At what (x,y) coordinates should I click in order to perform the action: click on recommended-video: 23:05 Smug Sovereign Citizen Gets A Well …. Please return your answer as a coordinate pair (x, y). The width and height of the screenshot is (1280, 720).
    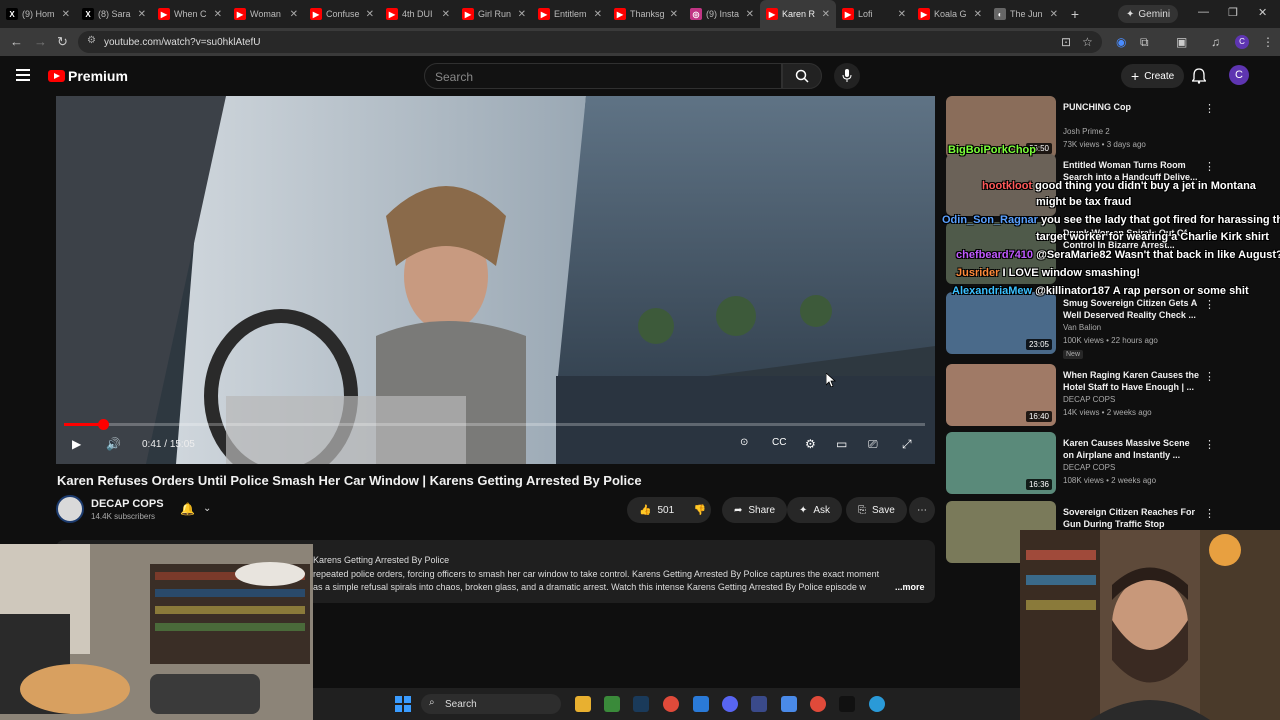
    Looking at the image, I should click on (1106, 325).